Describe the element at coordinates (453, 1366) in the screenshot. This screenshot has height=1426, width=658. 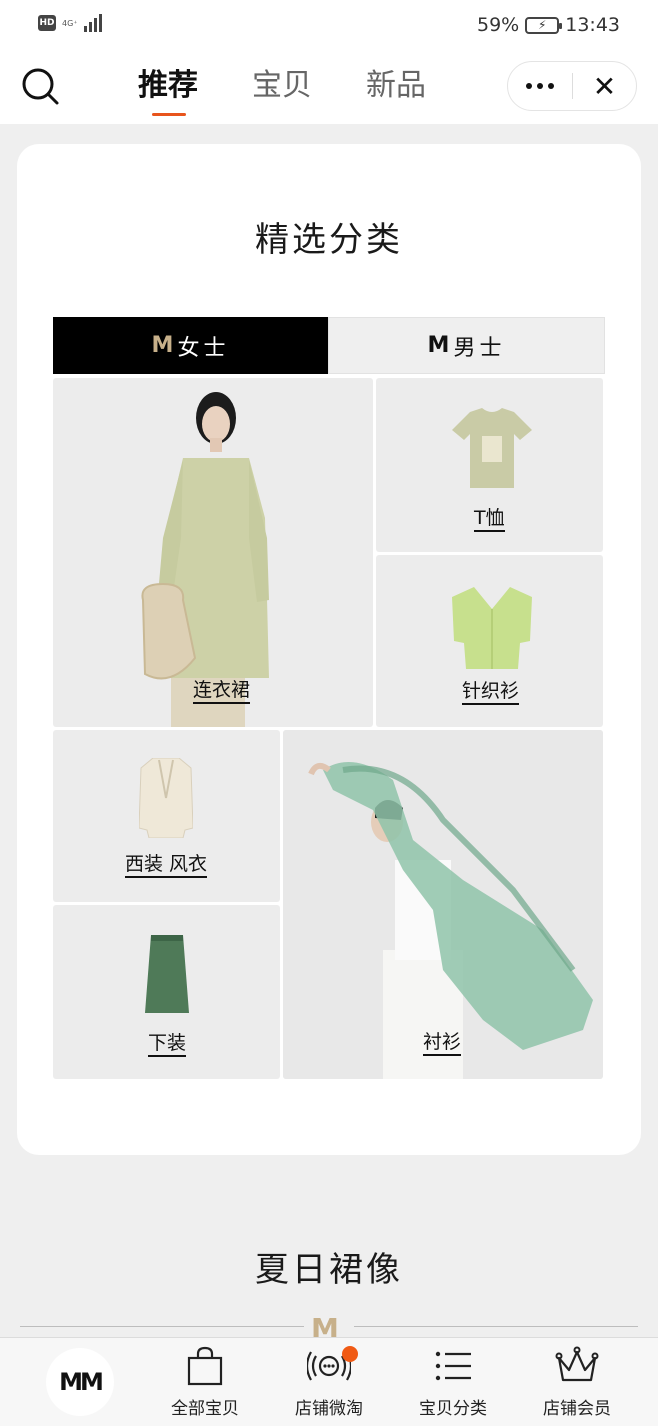
I see `list-icon` at that location.